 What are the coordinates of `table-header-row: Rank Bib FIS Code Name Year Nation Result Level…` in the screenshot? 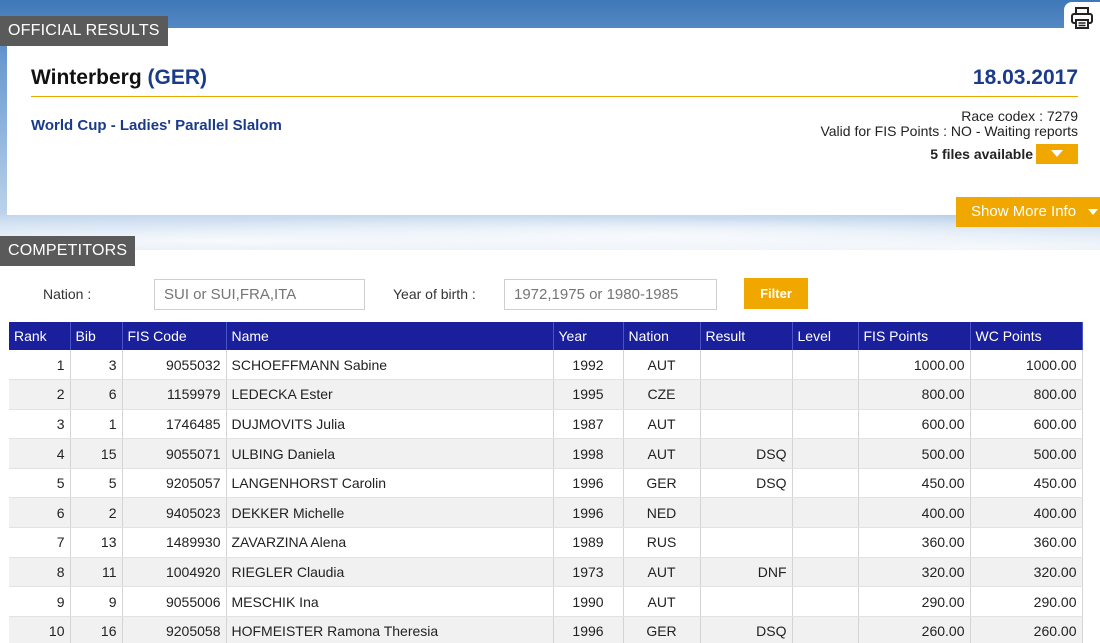 It's located at (546, 336).